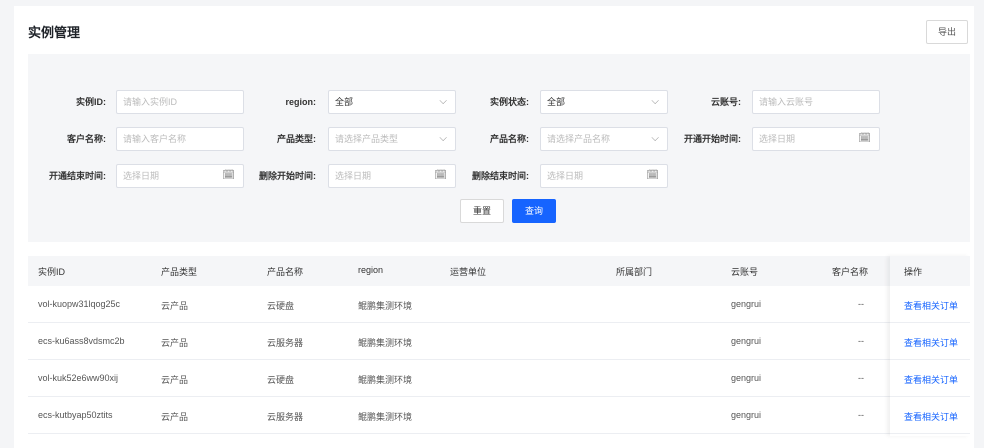 The image size is (984, 448). What do you see at coordinates (77, 176) in the screenshot?
I see `open-end-label: 开通结束时间:` at bounding box center [77, 176].